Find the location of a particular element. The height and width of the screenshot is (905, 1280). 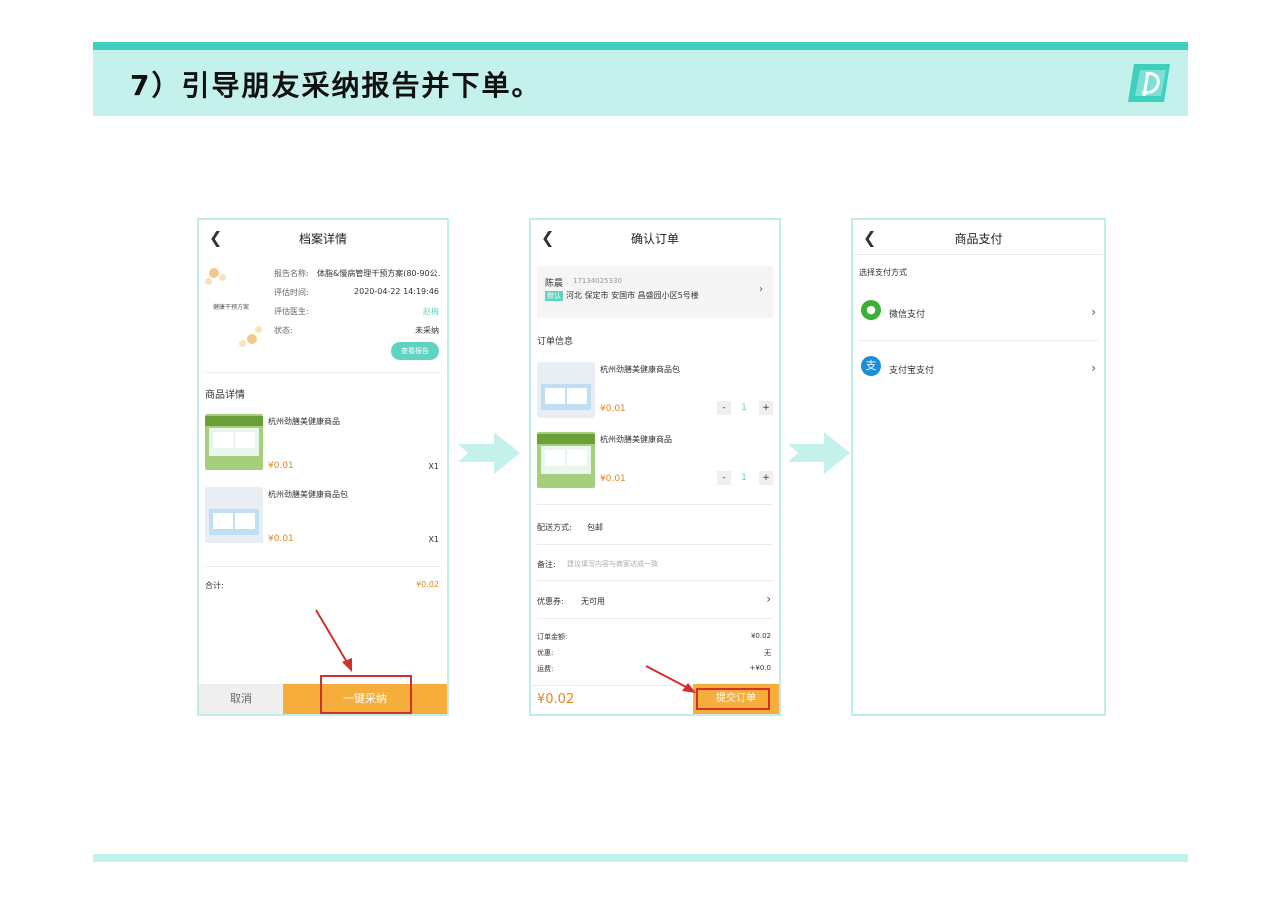

total-value: ¥0.02 is located at coordinates (427, 584).